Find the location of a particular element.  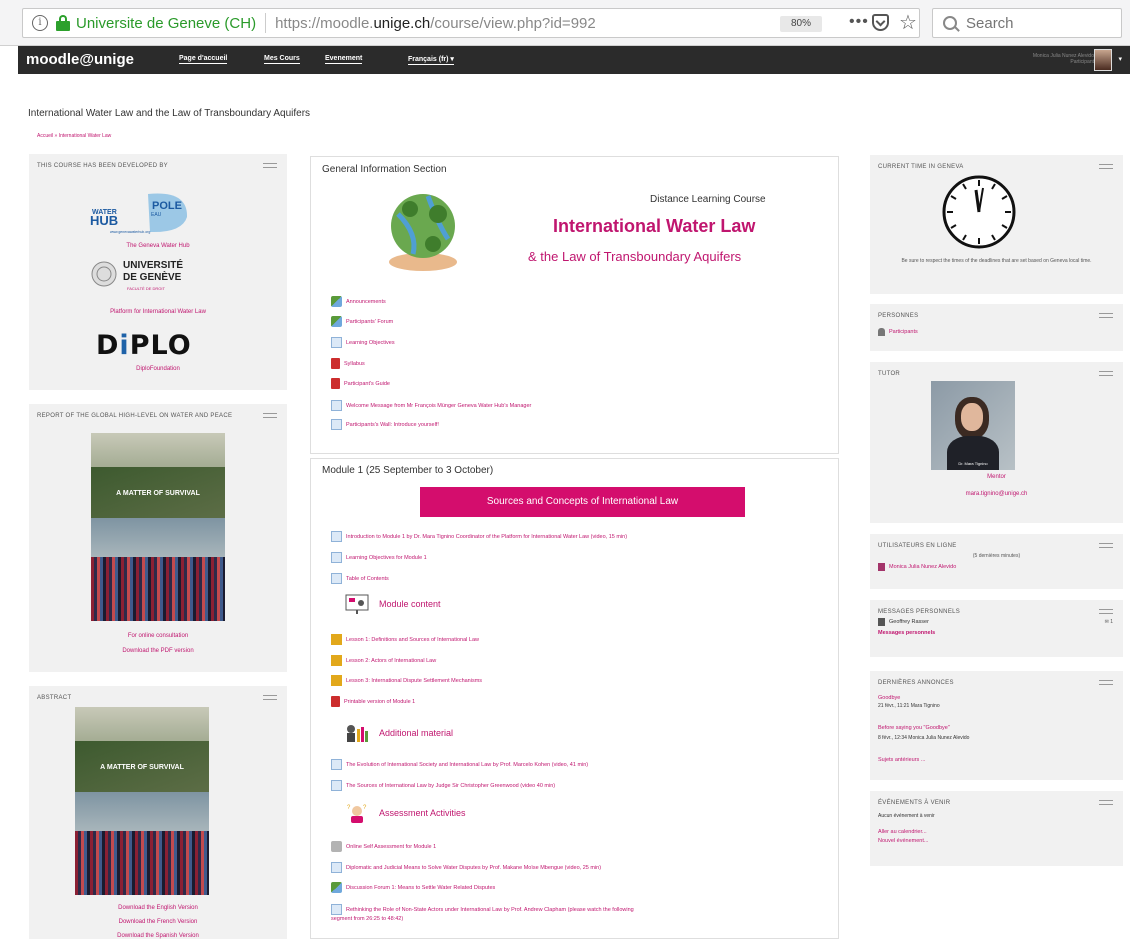

url-separator is located at coordinates (266, 23).